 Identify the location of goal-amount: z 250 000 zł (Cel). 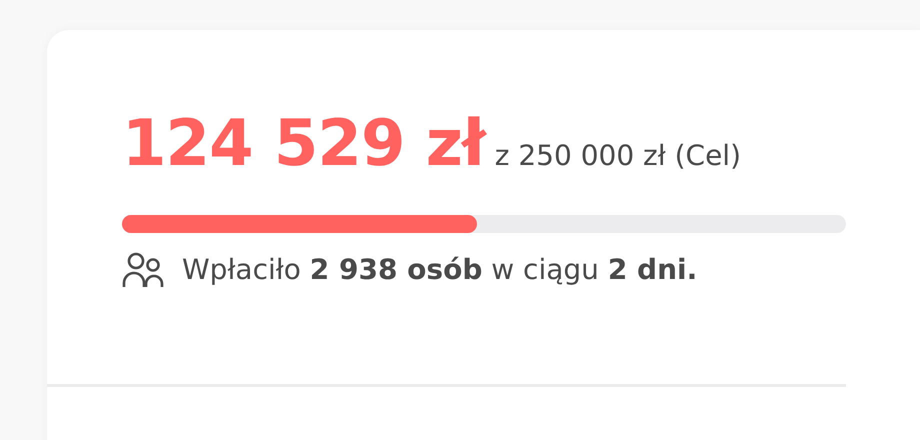
(617, 156).